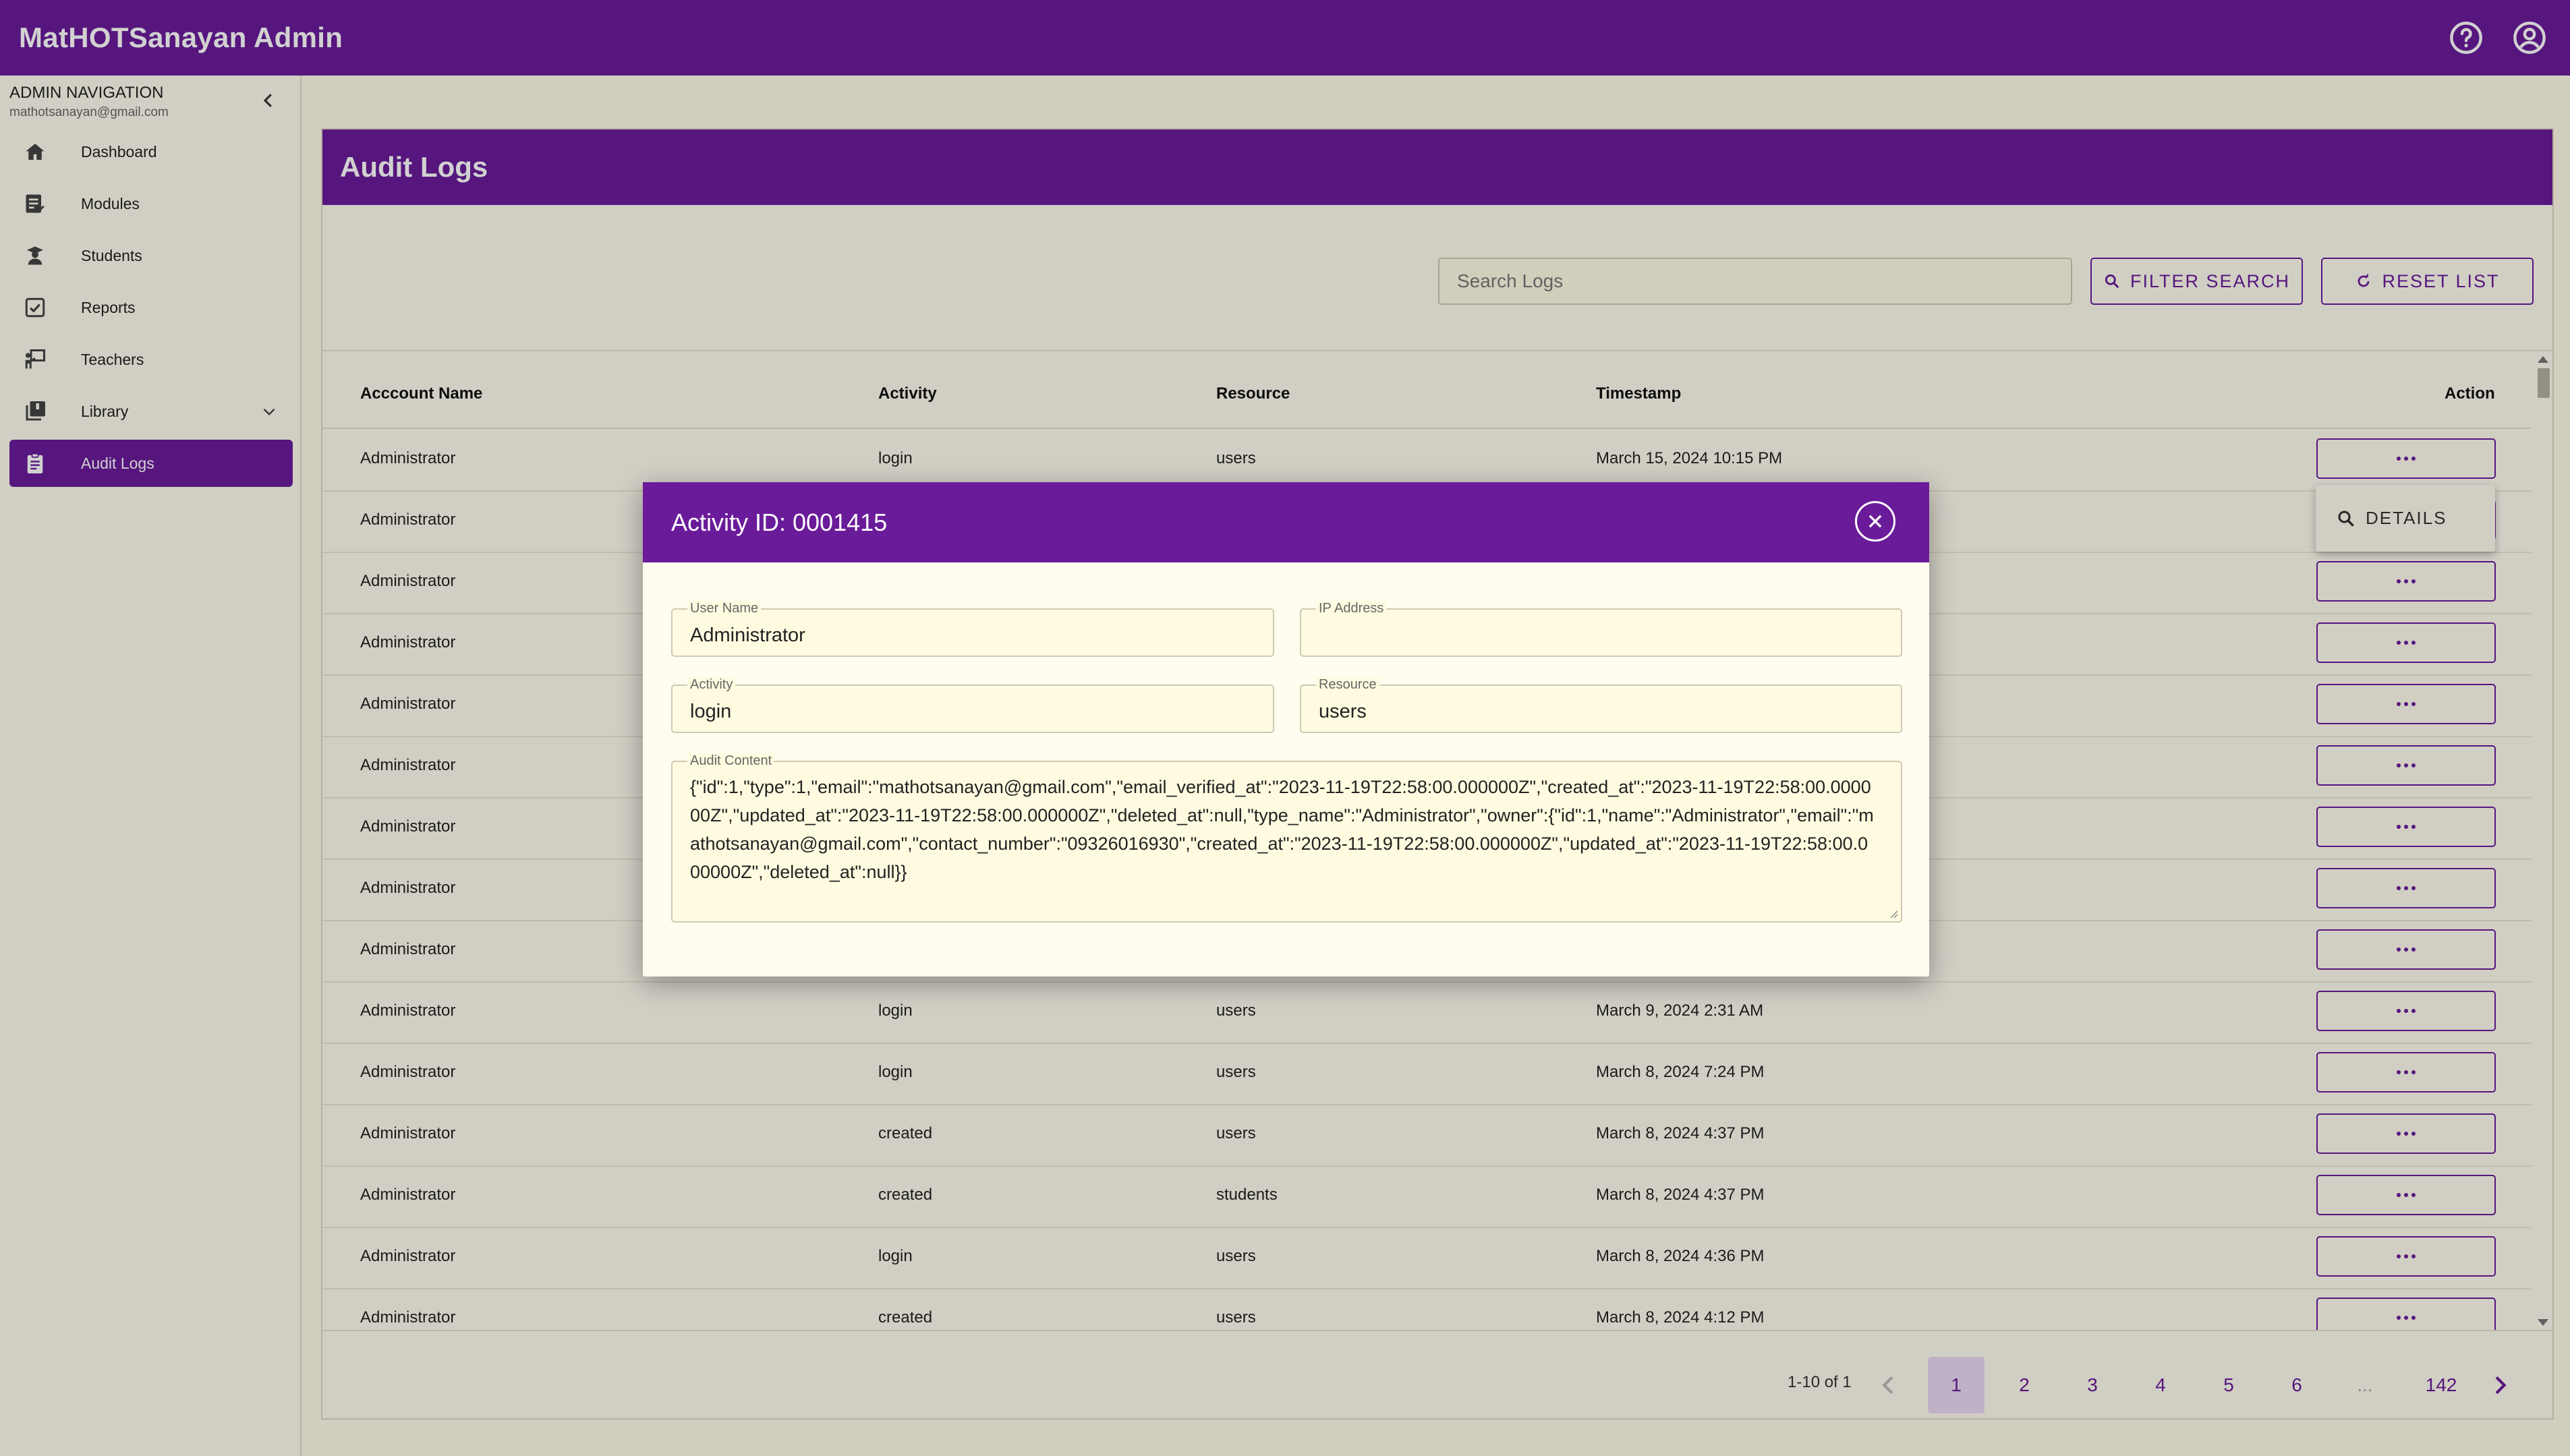 The image size is (2570, 1456). I want to click on activity-field: Activity login, so click(972, 705).